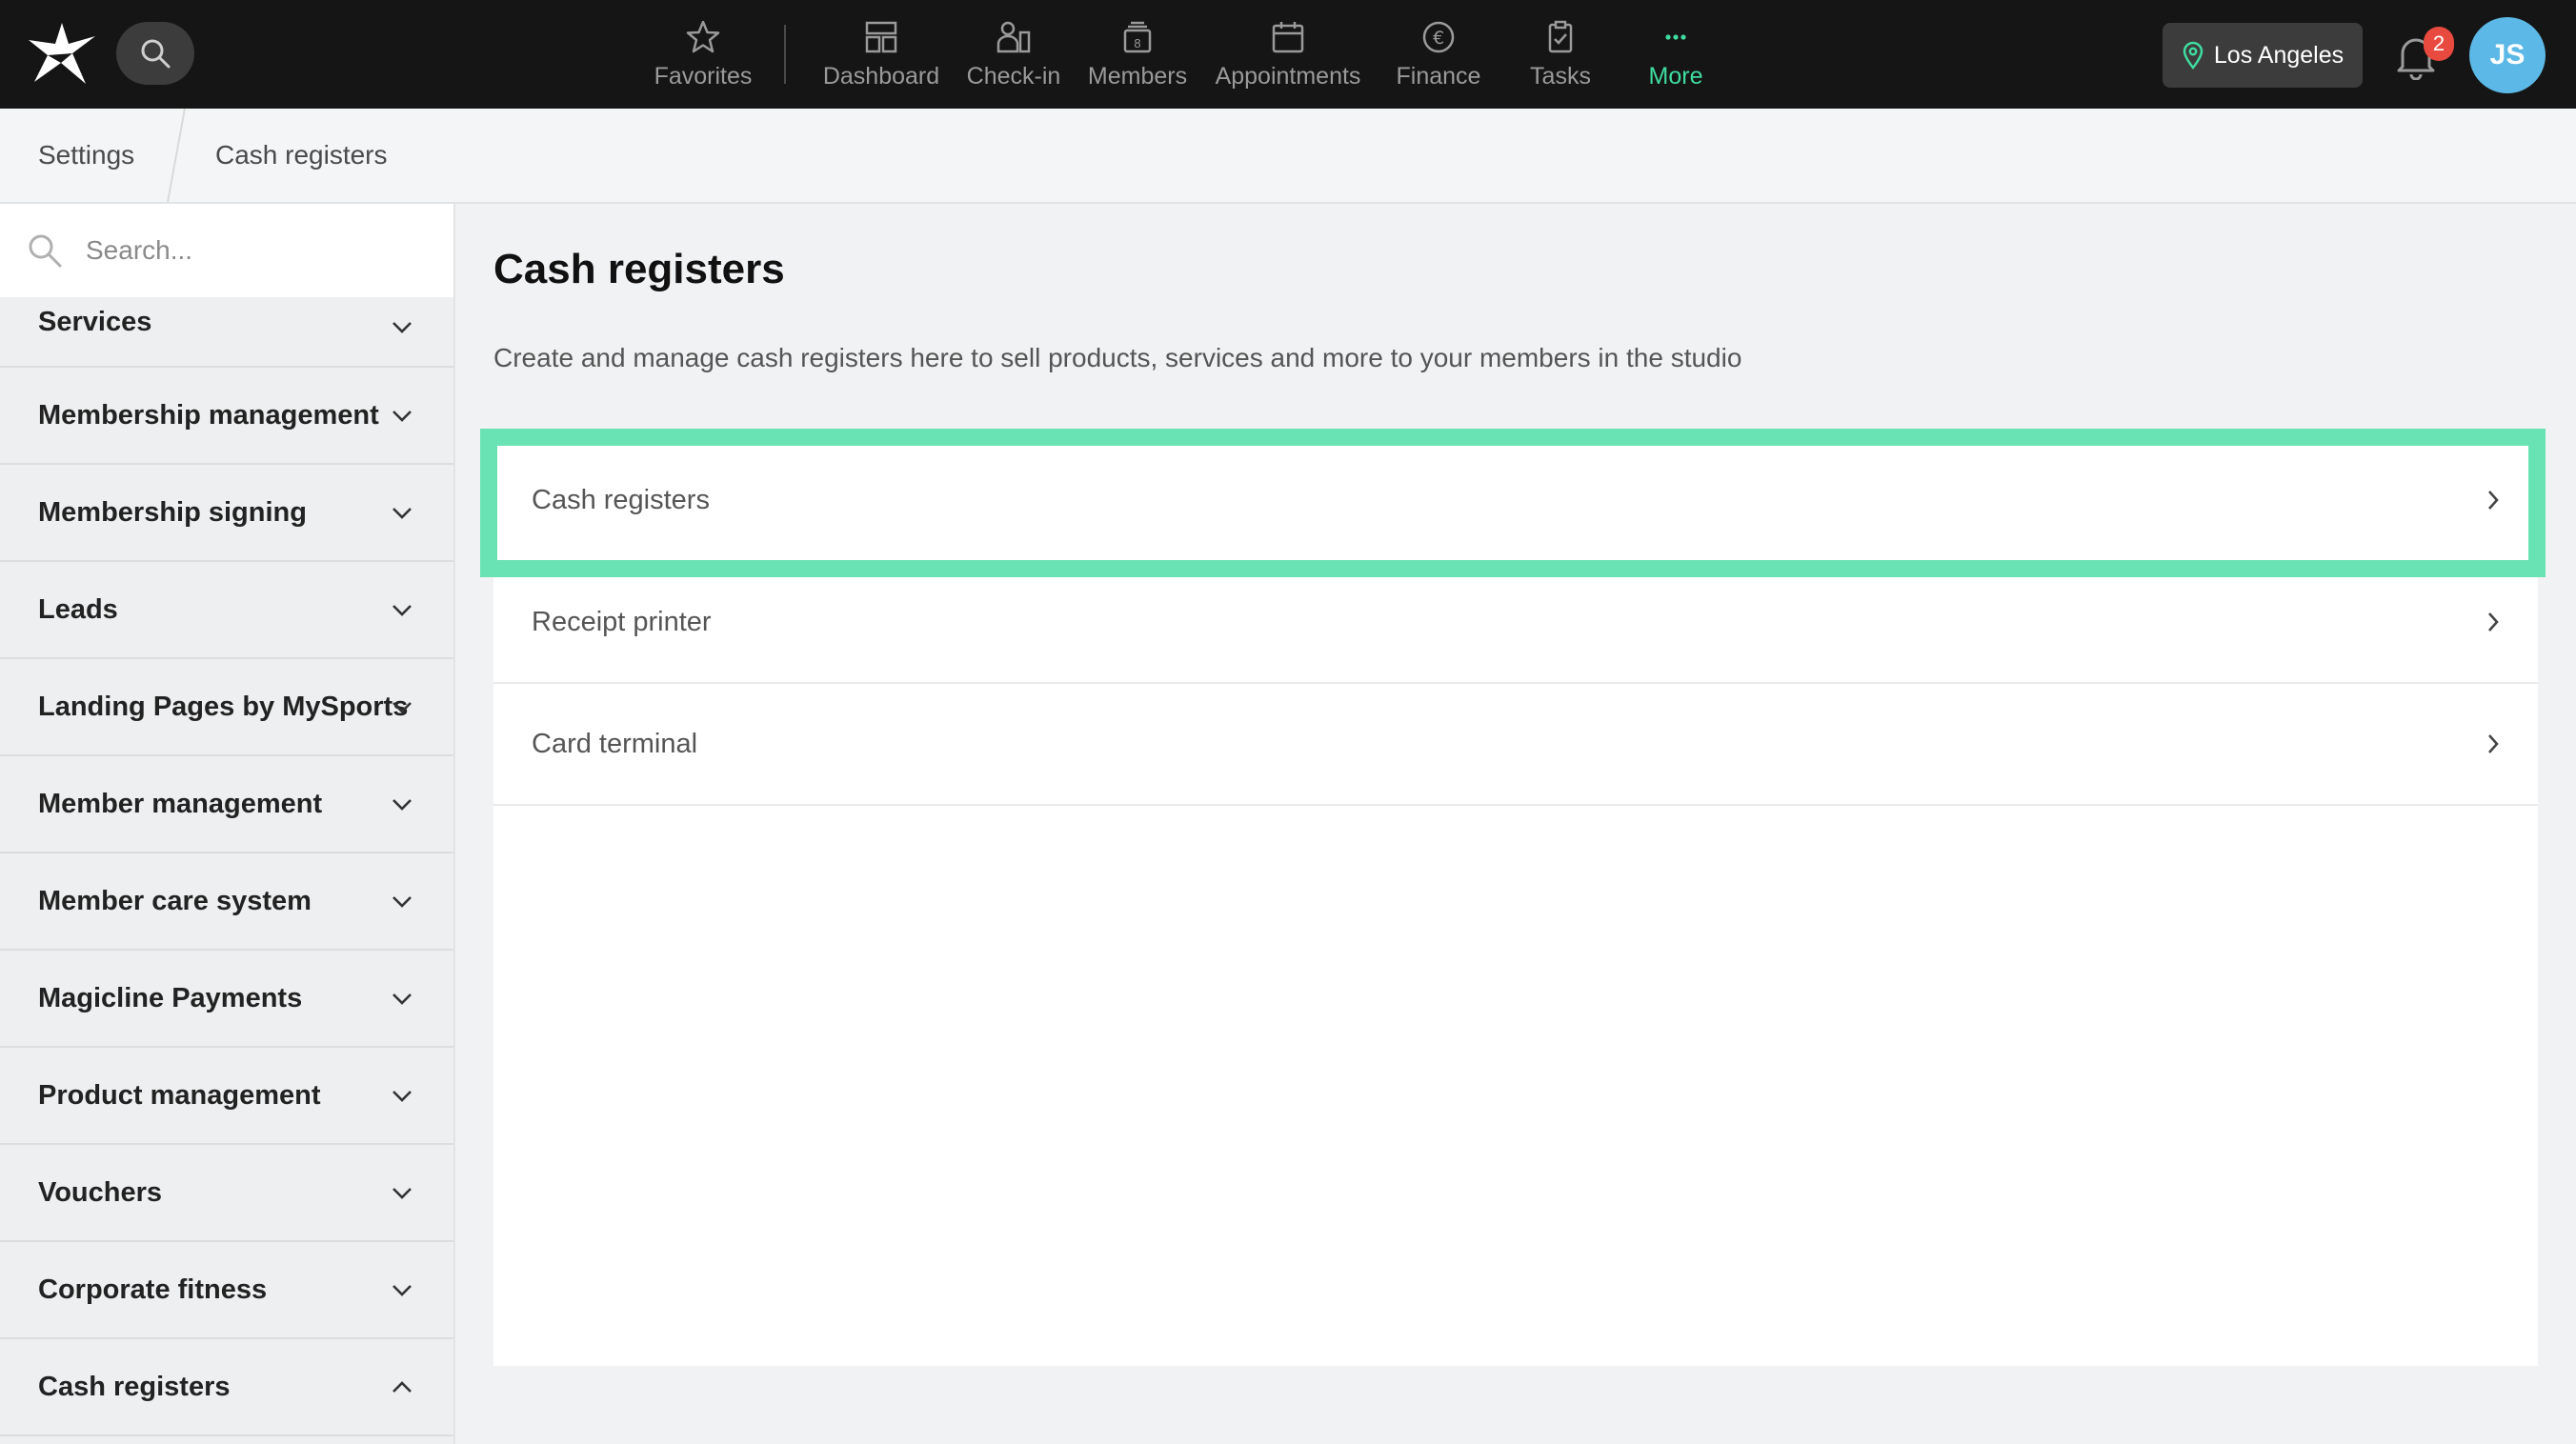 The width and height of the screenshot is (2576, 1444). What do you see at coordinates (153, 1289) in the screenshot?
I see `sidebar-item-label: Corporate fitness` at bounding box center [153, 1289].